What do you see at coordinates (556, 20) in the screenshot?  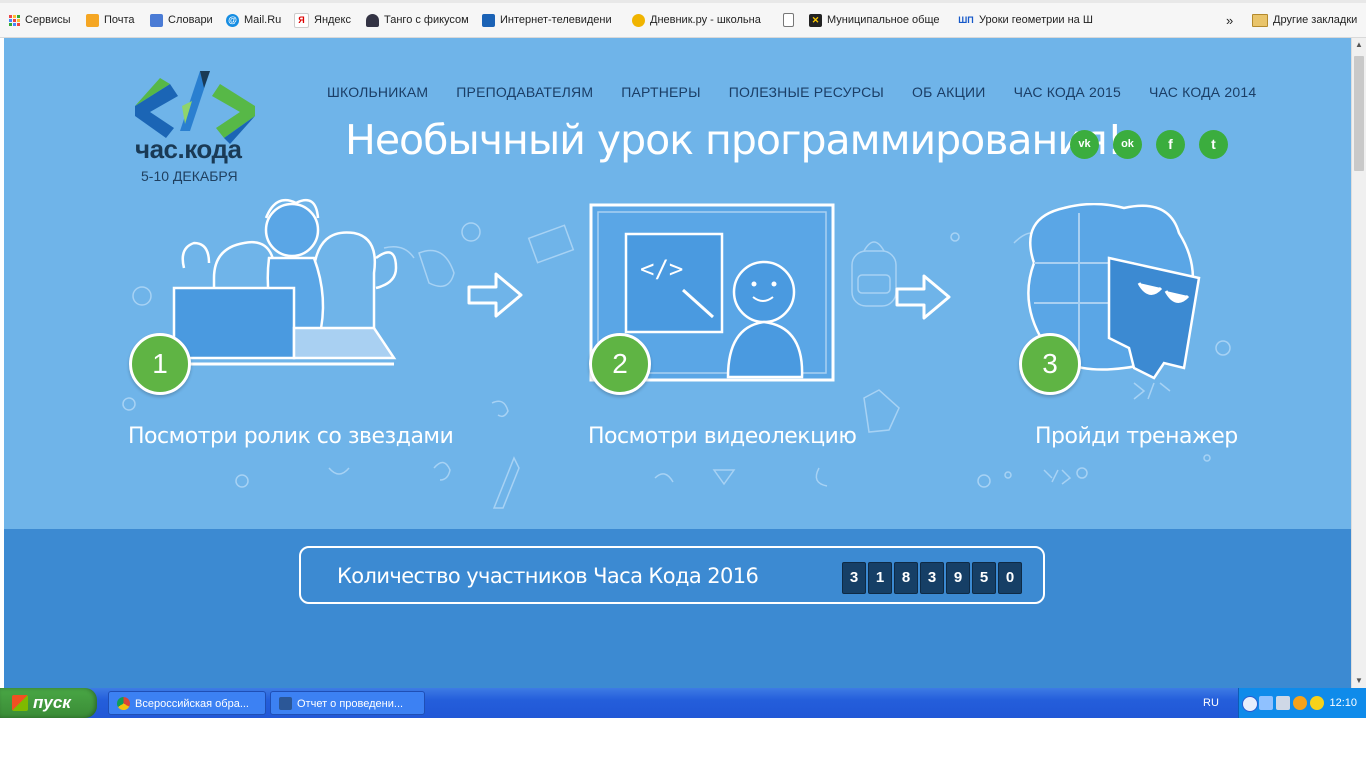 I see `bookmark-label: Интернет-телевидени` at bounding box center [556, 20].